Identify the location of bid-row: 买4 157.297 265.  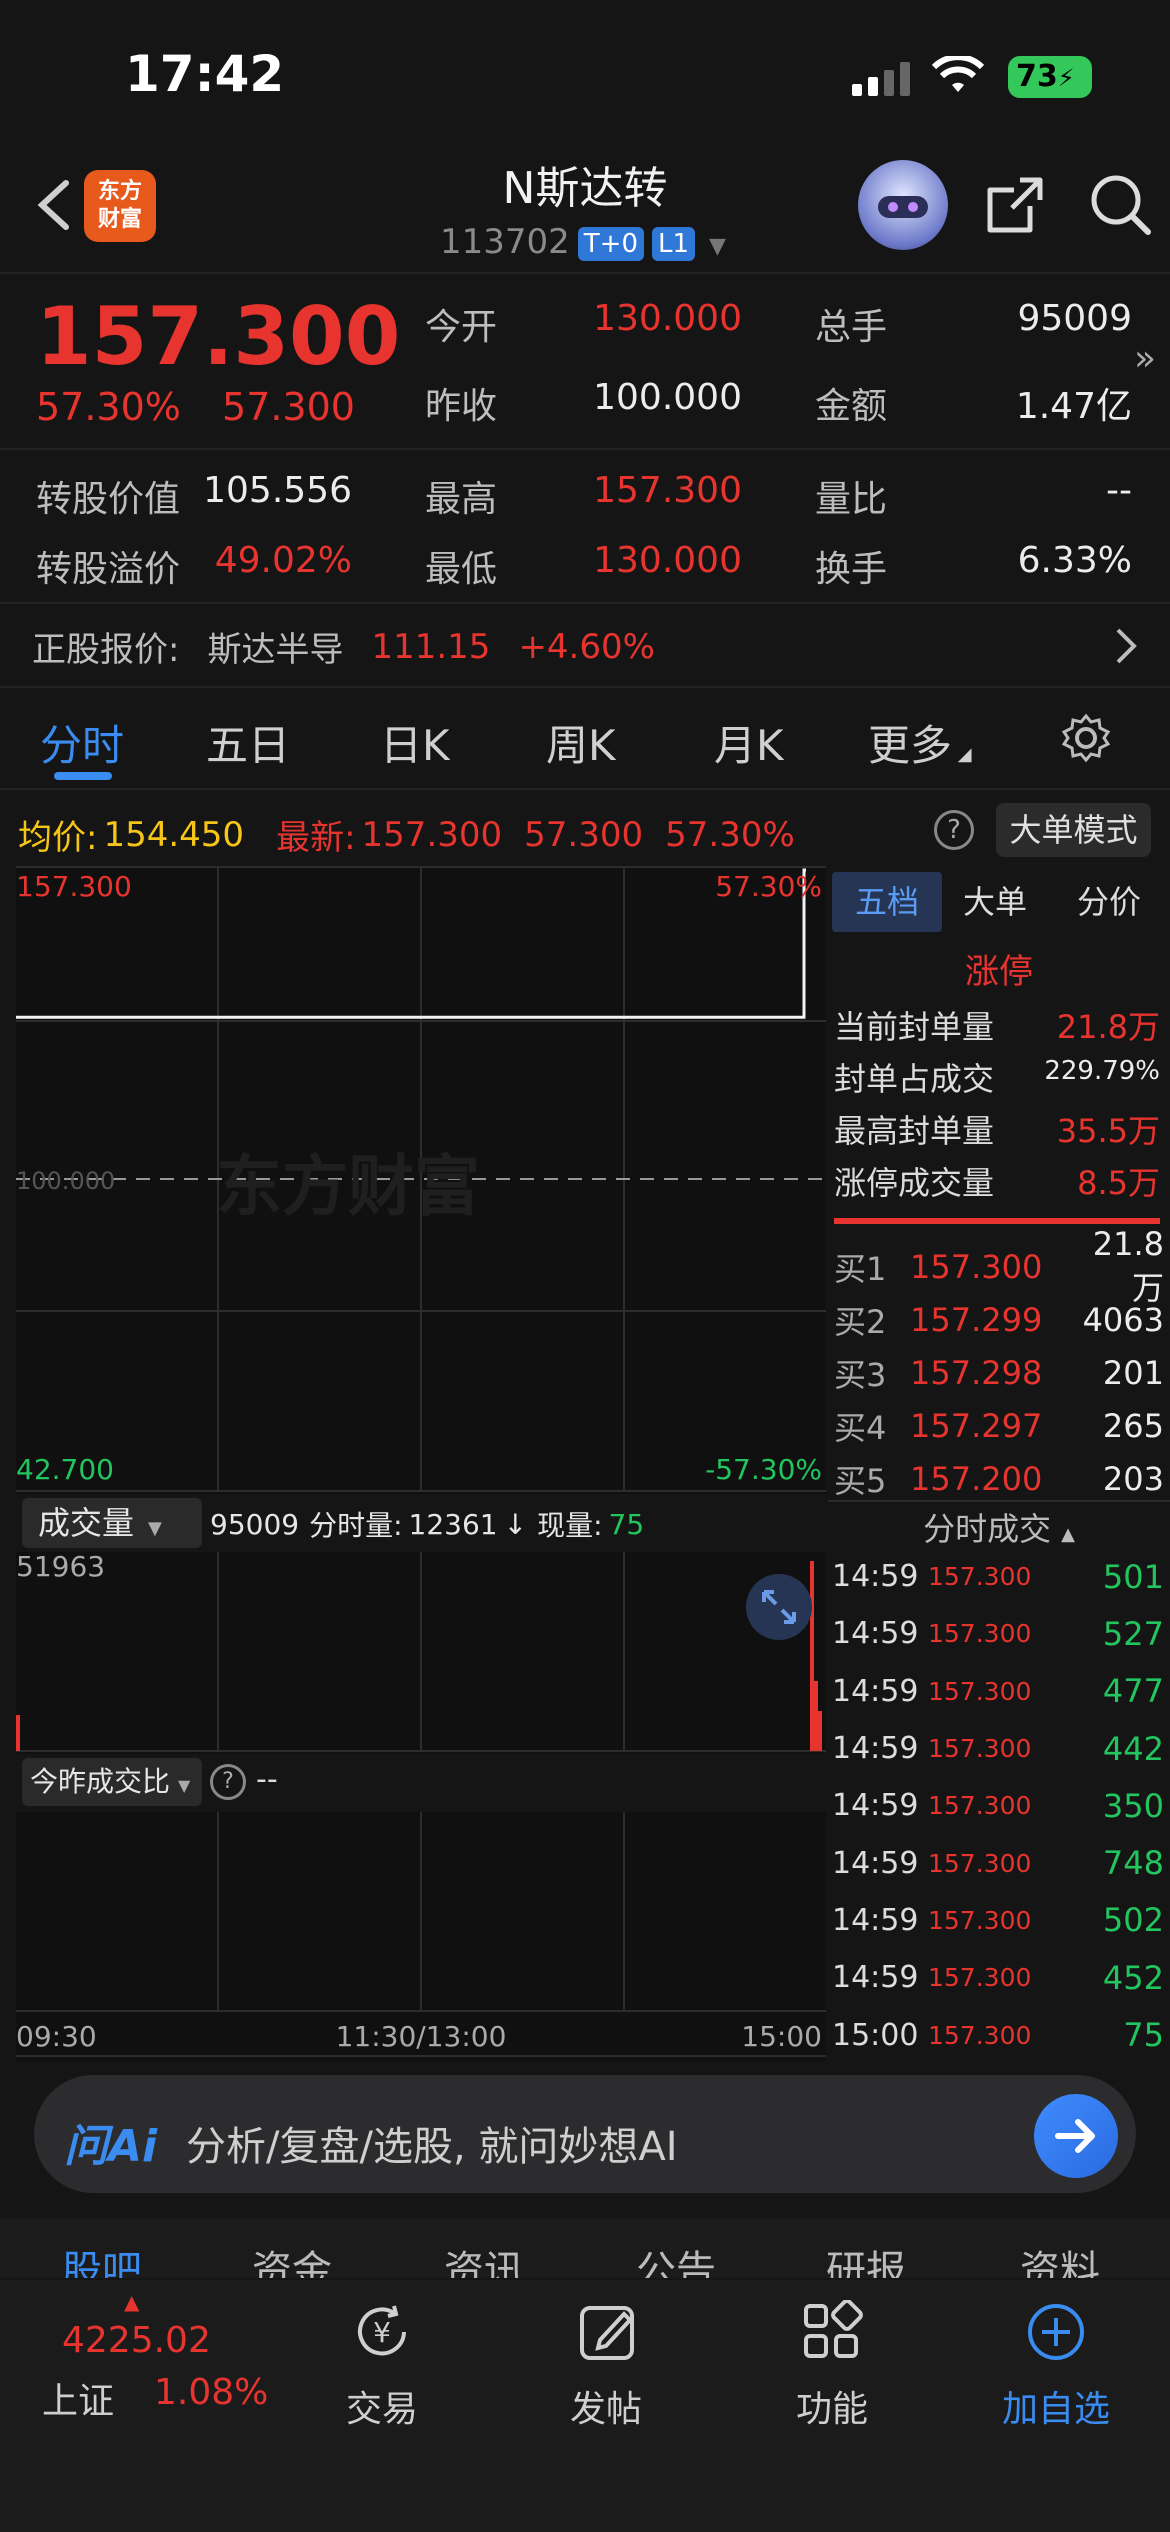
(999, 1425).